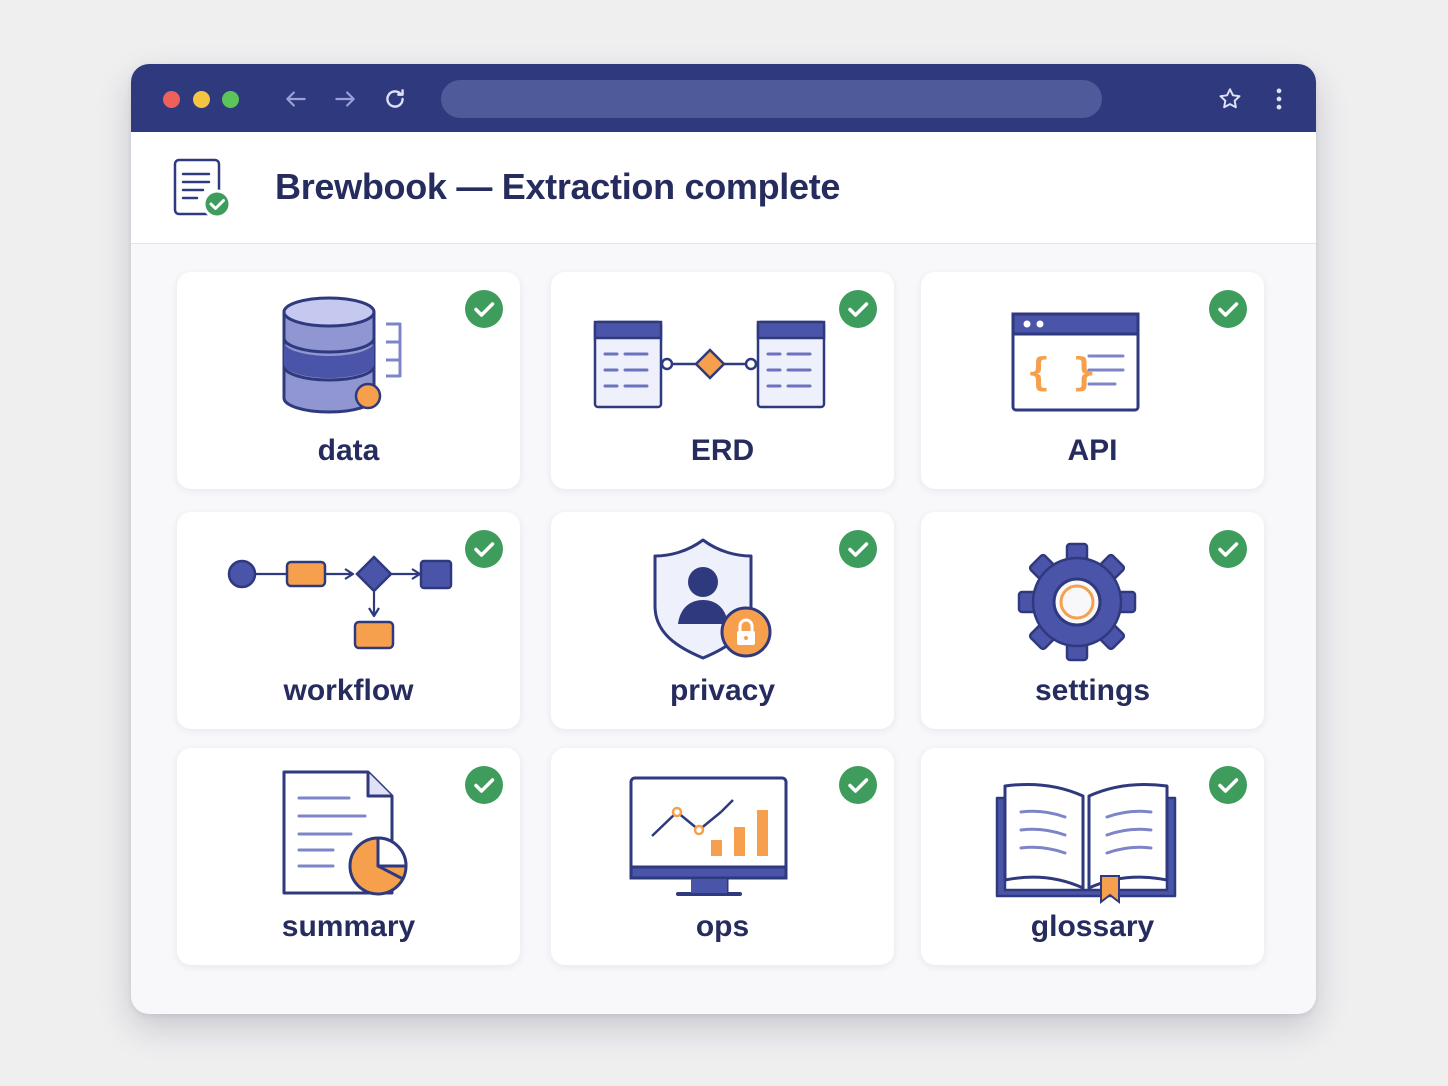 The height and width of the screenshot is (1086, 1448). I want to click on card-label: ops, so click(722, 926).